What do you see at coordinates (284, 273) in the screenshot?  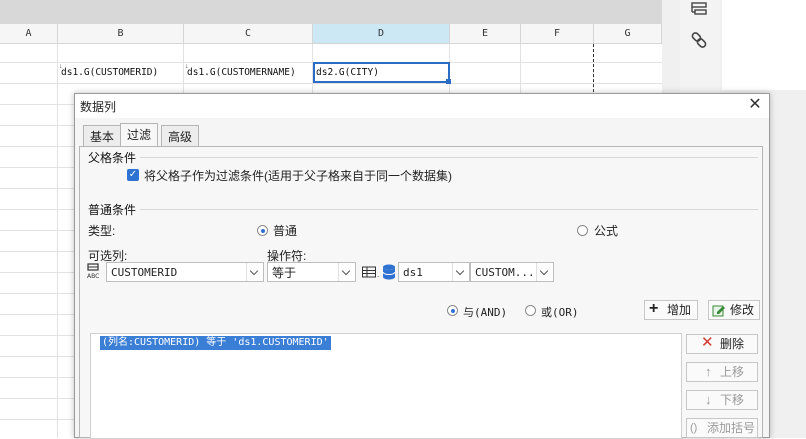 I see `operator-select-value: 等于` at bounding box center [284, 273].